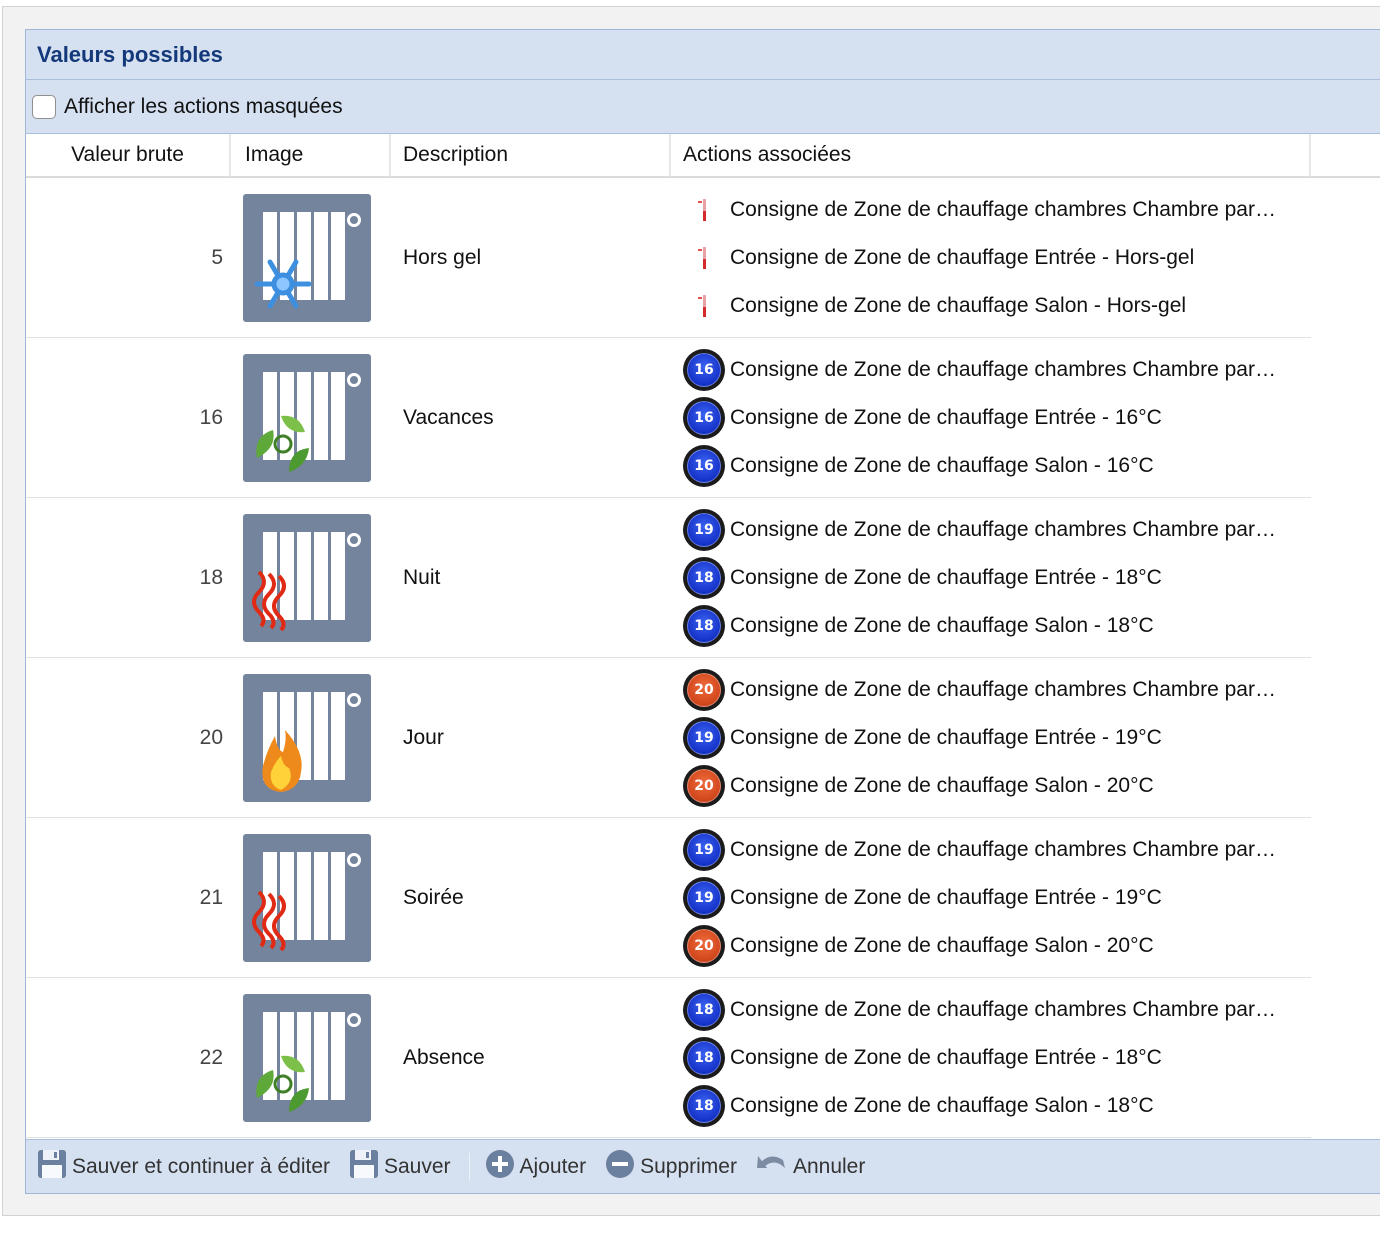  I want to click on save-and-continue-button: Sauver et continuer à éditer, so click(183, 1167).